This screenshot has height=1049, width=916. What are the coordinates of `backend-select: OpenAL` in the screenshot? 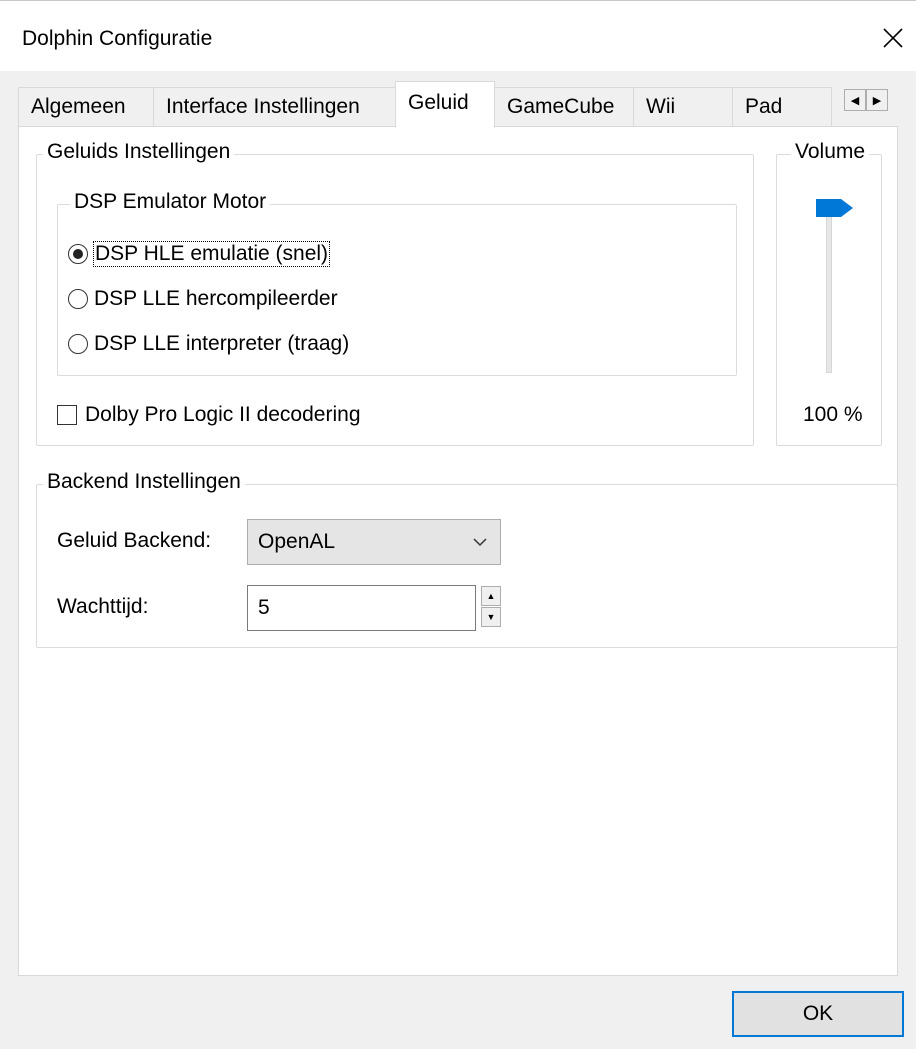 It's located at (374, 542).